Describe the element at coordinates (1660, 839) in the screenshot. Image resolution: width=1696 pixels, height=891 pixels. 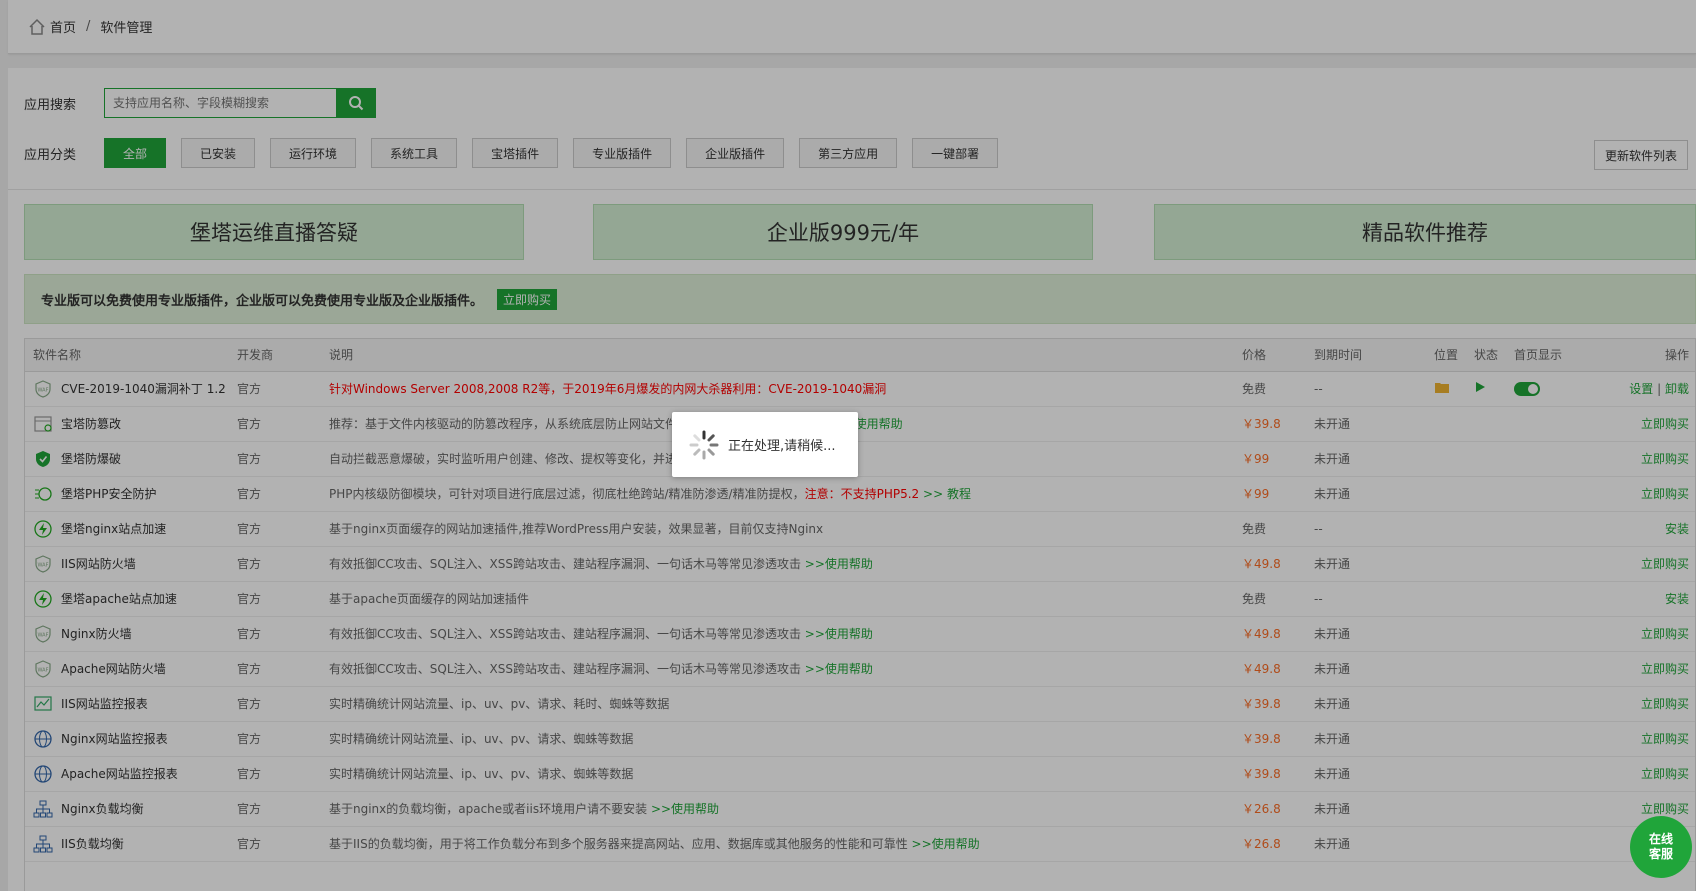
I see `service-line1: 在线` at that location.